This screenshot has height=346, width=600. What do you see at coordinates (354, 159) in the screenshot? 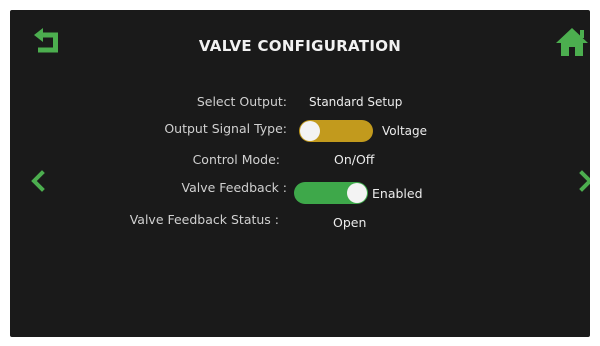
I see `control-mode-value: On/Off` at bounding box center [354, 159].